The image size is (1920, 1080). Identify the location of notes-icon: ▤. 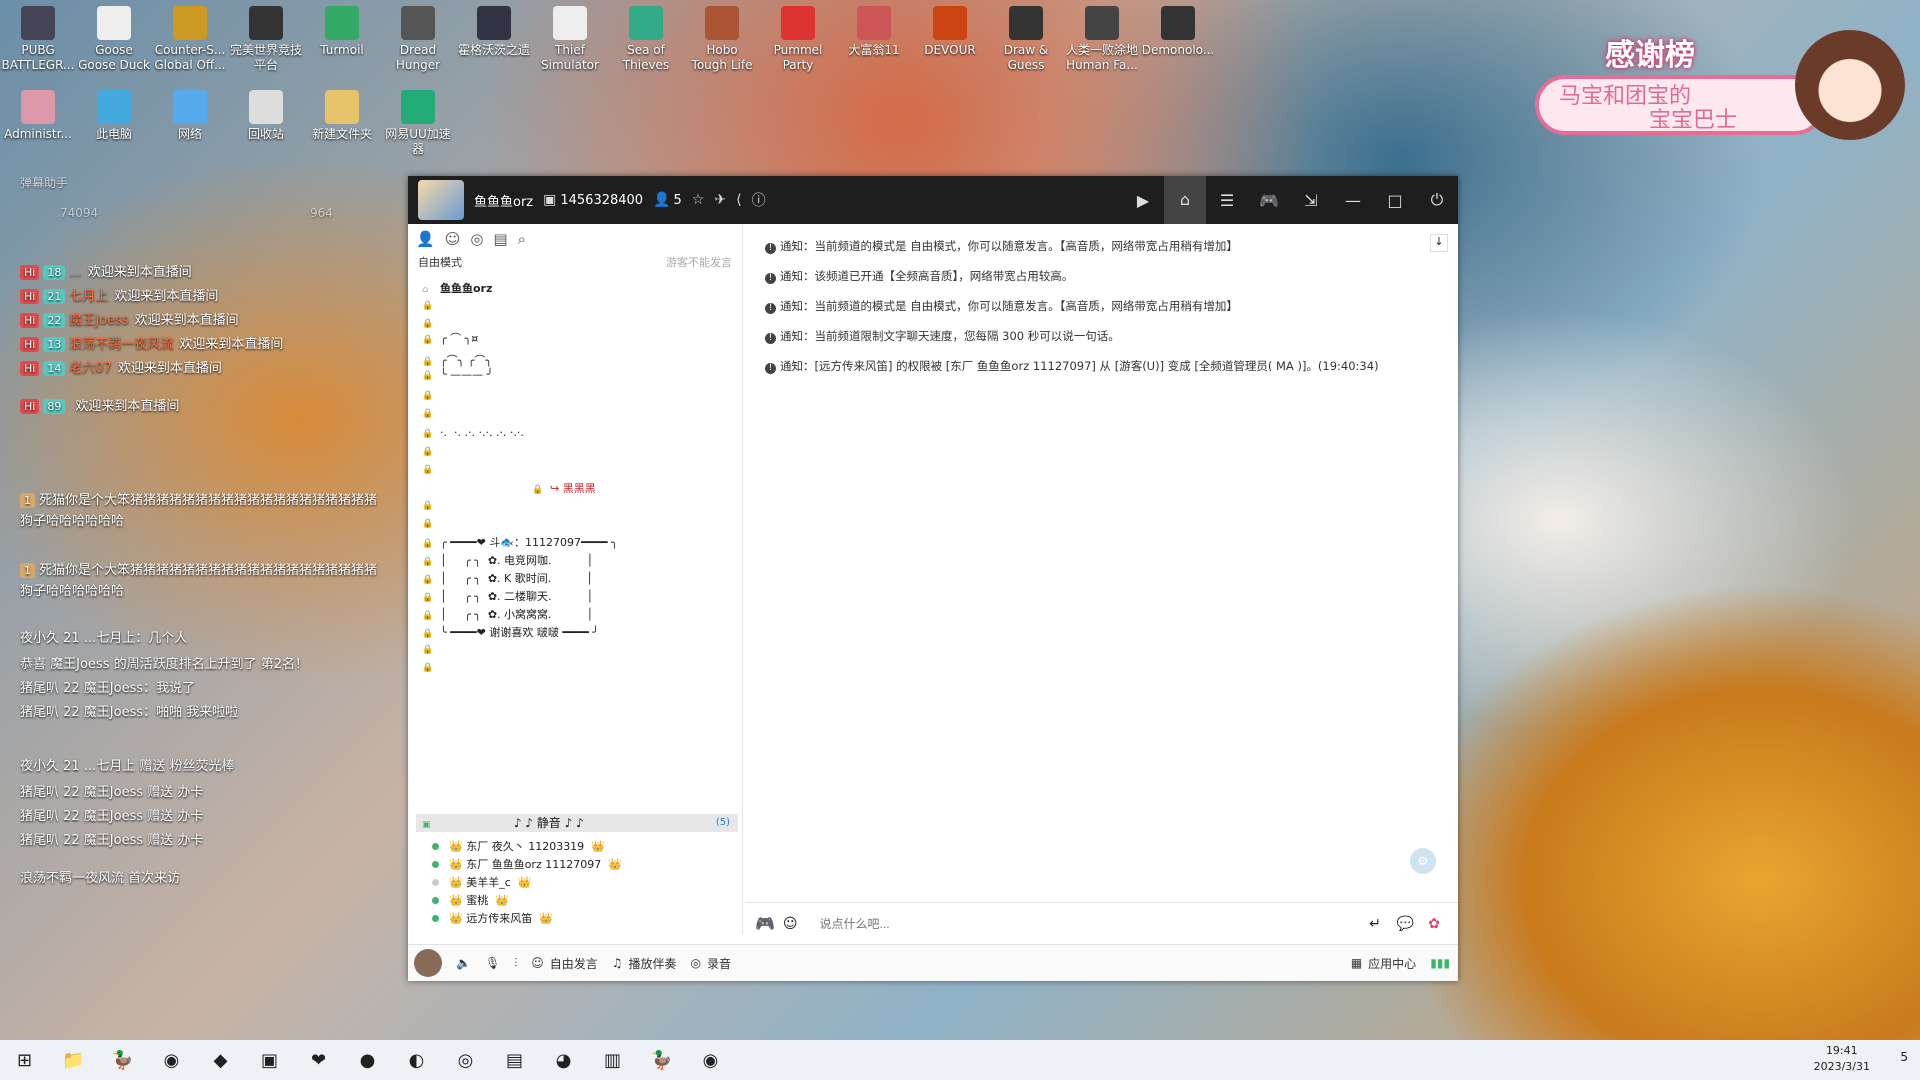
(500, 239).